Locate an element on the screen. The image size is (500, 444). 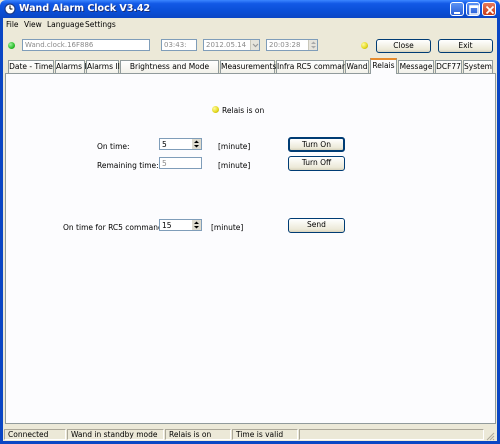
turn-off-button: Turn Off is located at coordinates (316, 163).